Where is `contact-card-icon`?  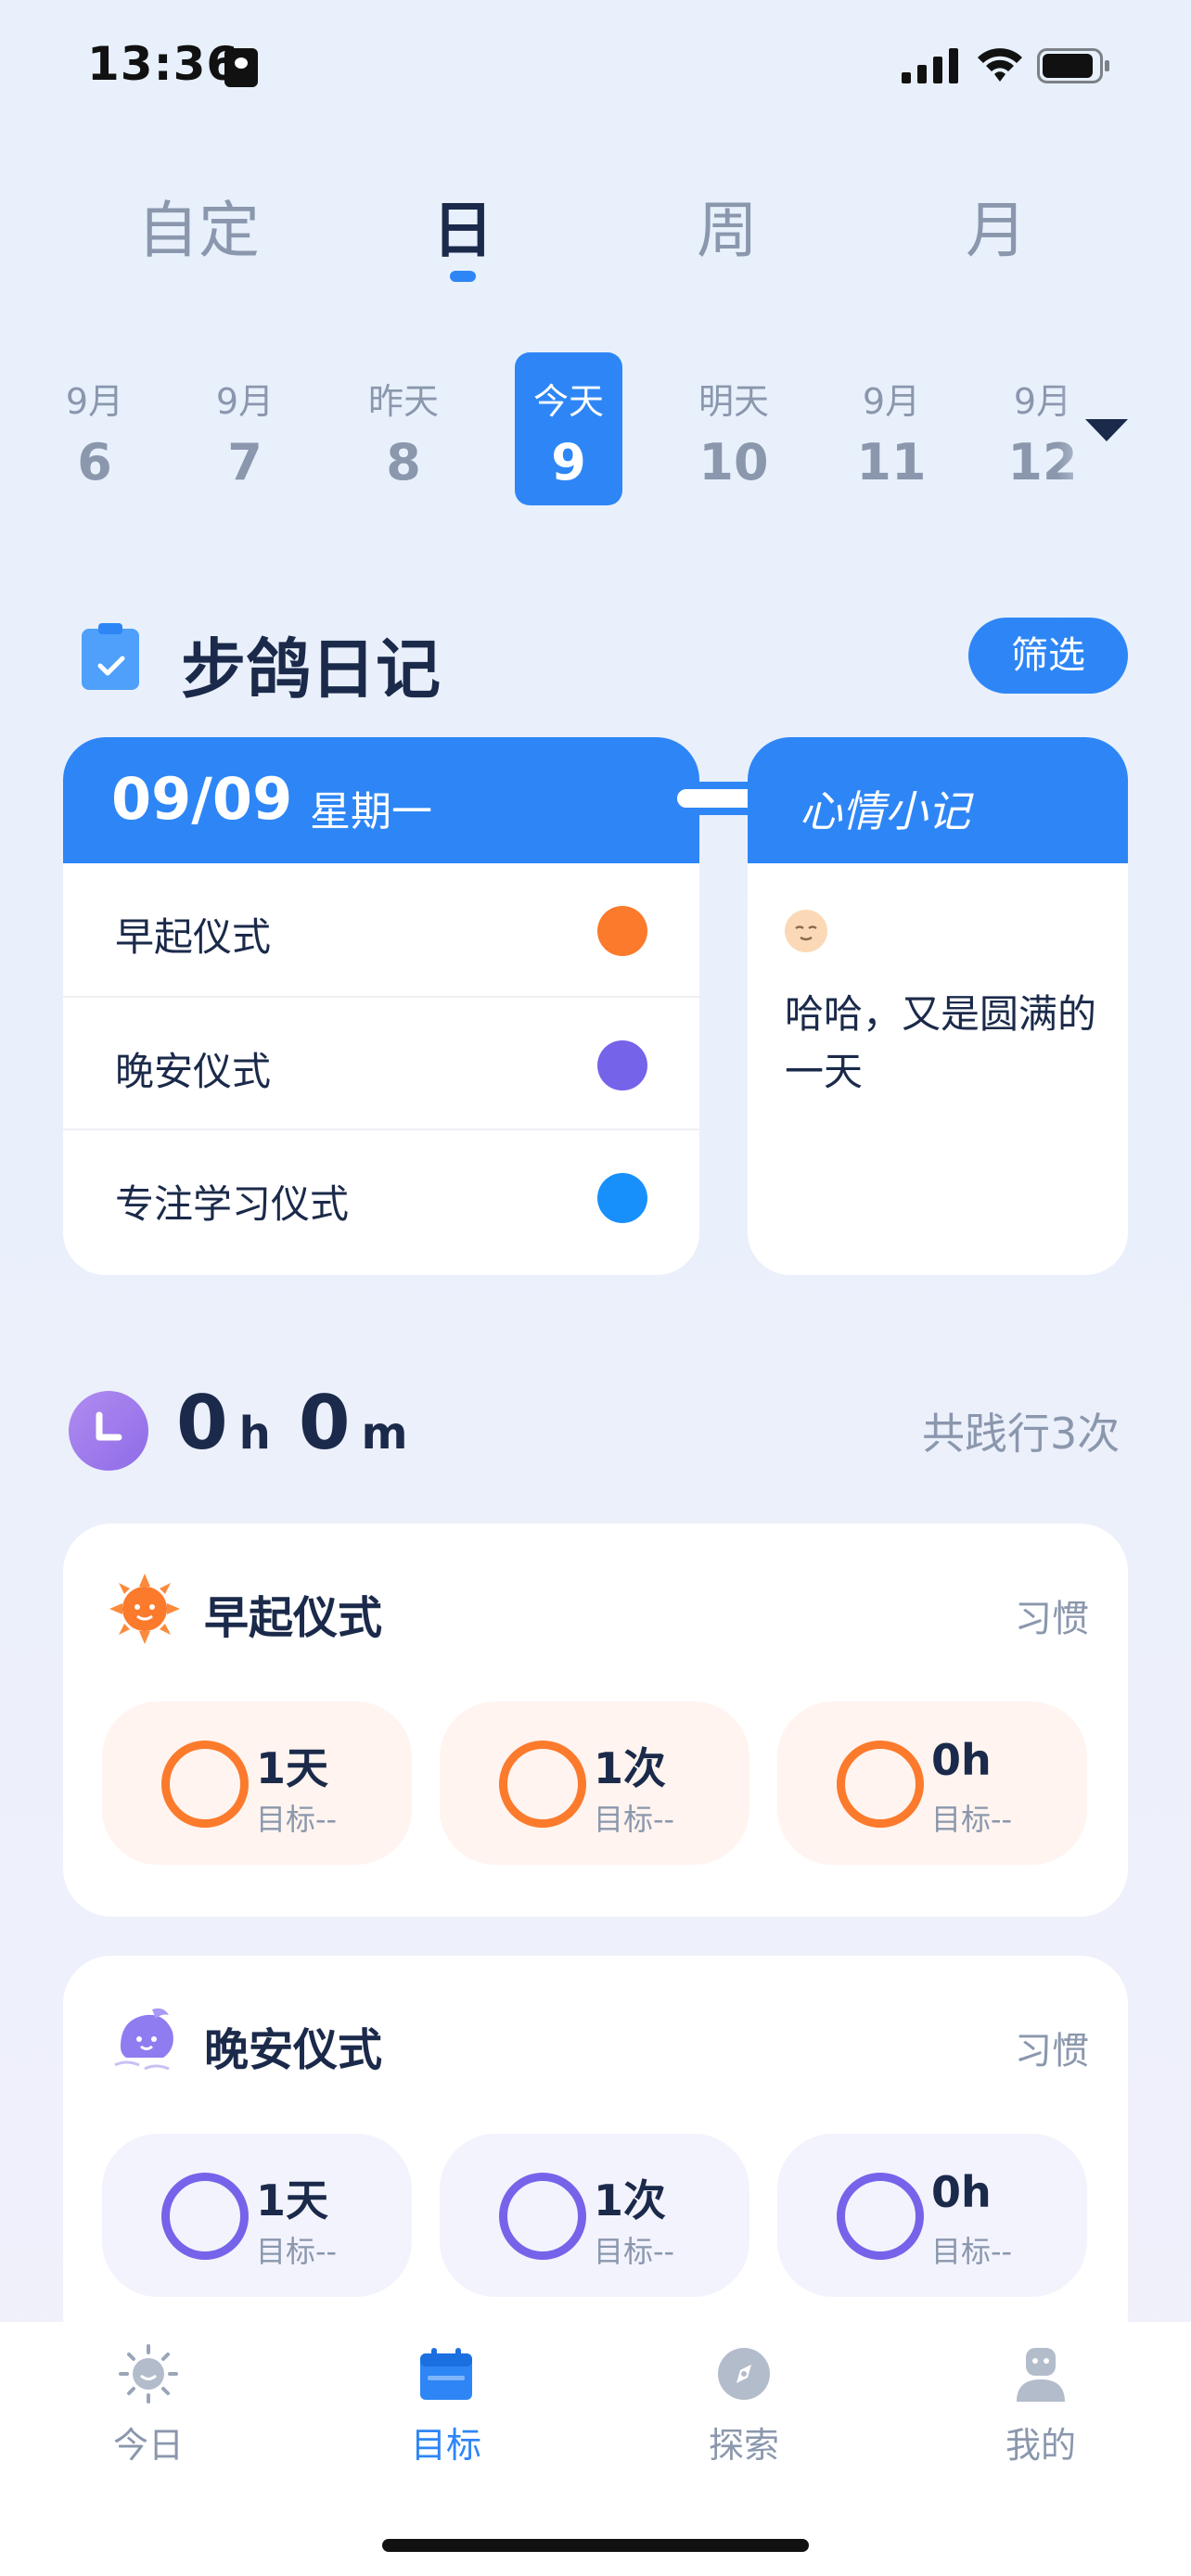 contact-card-icon is located at coordinates (241, 67).